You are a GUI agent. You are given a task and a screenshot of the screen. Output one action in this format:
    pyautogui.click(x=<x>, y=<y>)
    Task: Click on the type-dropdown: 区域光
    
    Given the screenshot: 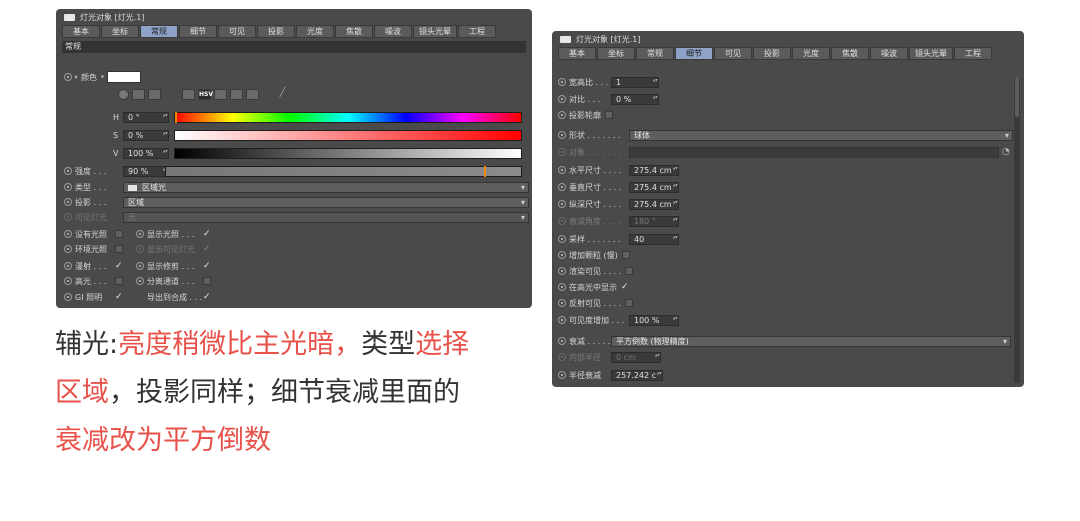 What is the action you would take?
    pyautogui.click(x=326, y=187)
    